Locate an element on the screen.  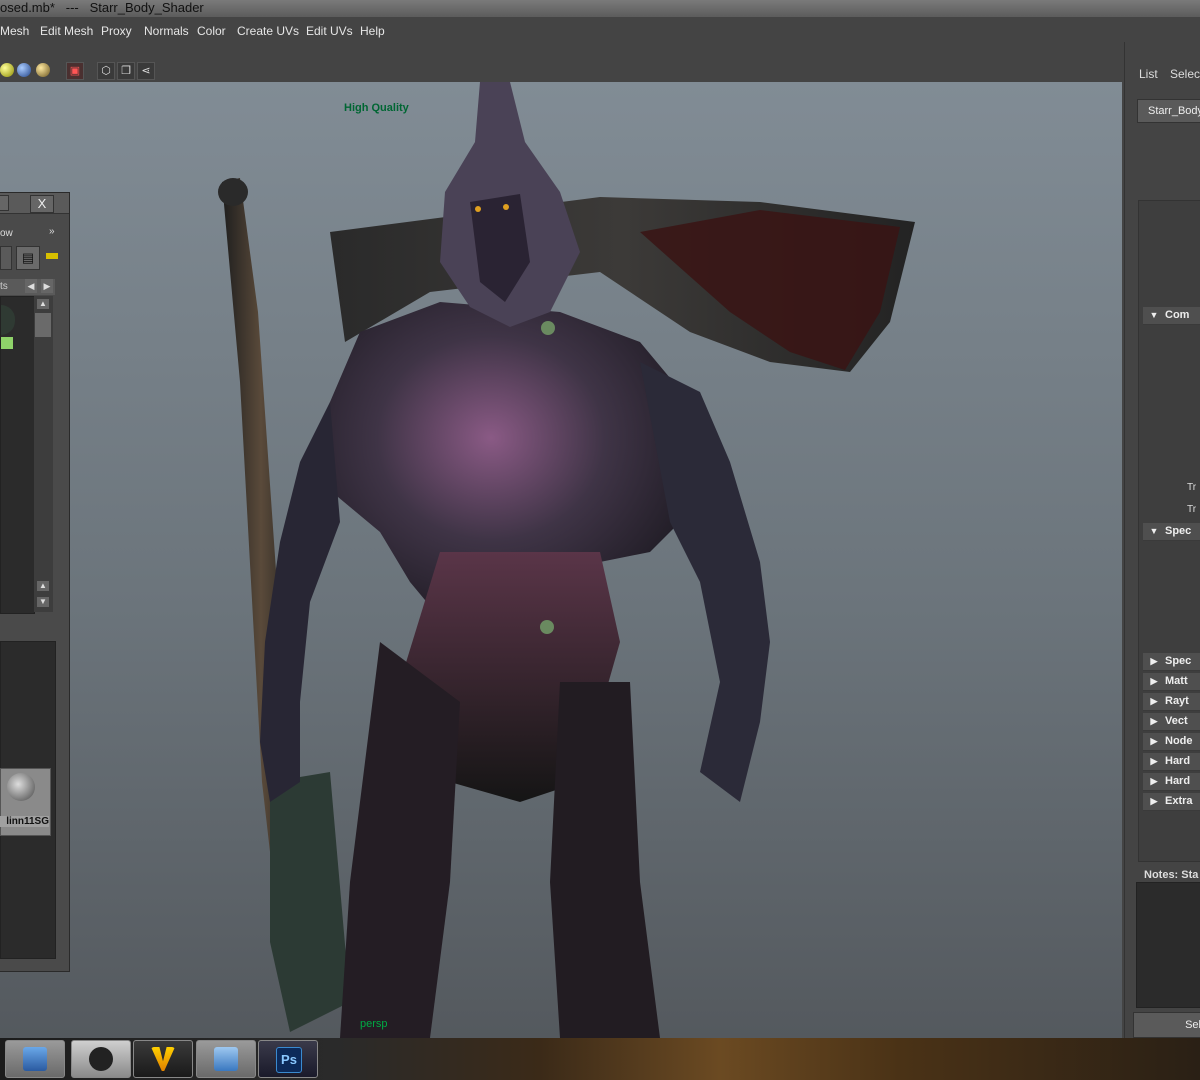
creature-left-arm is located at coordinates (300, 602).